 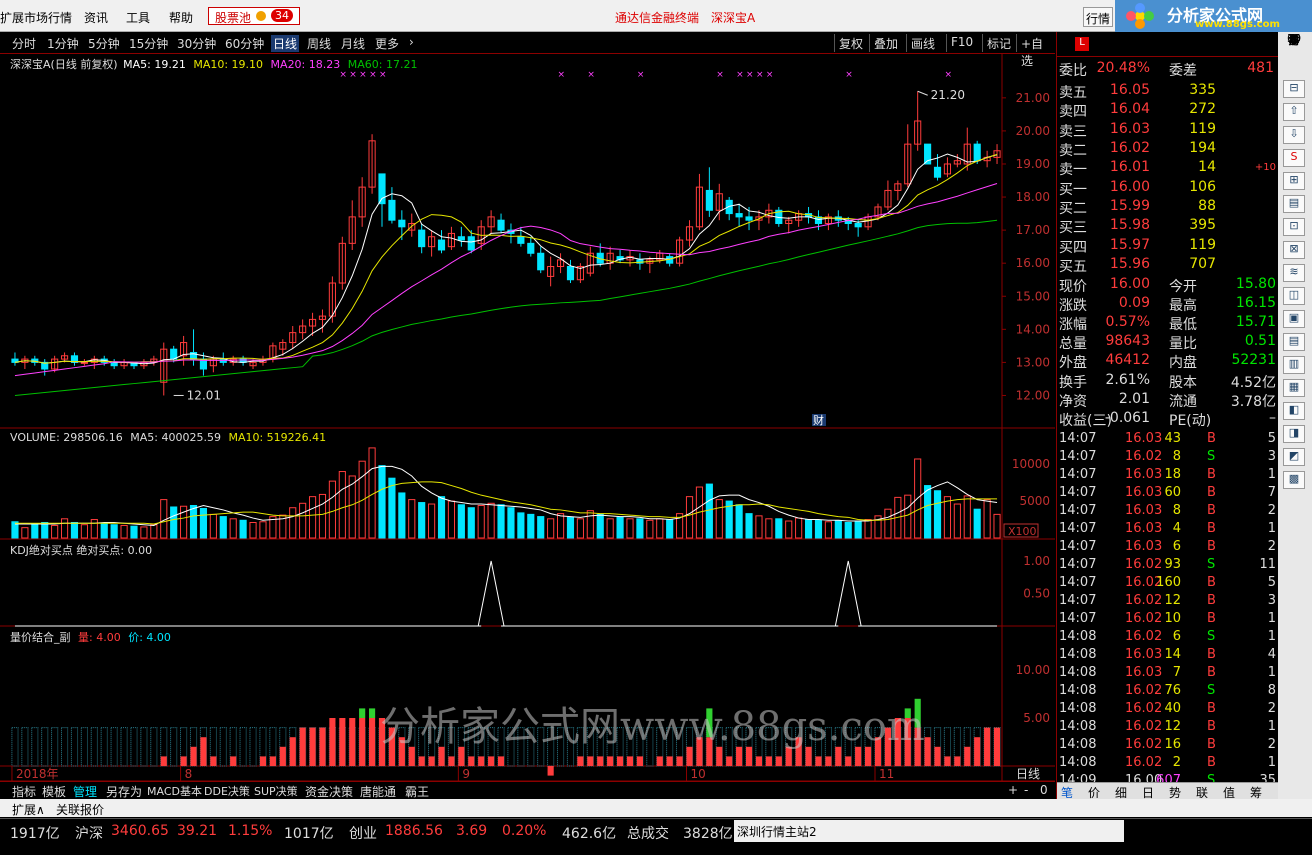 I want to click on tab-save-as: 另存为, so click(x=124, y=791).